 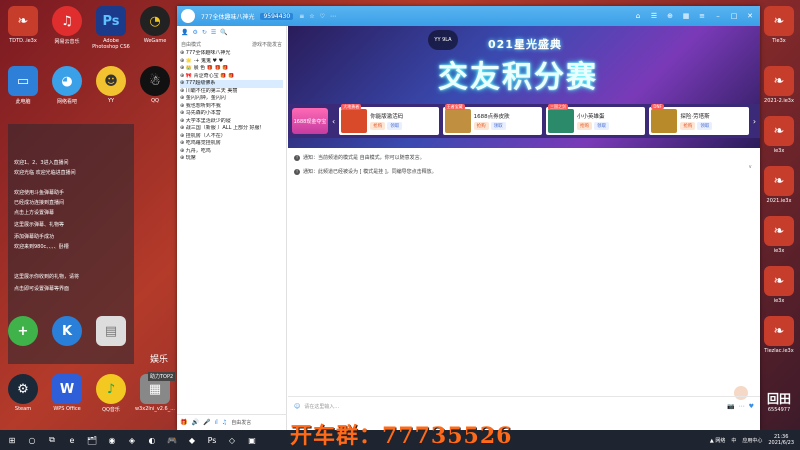 What do you see at coordinates (231, 84) in the screenshot?
I see `channel-tree-row-selected: ⊕ 777超级佛系` at bounding box center [231, 84].